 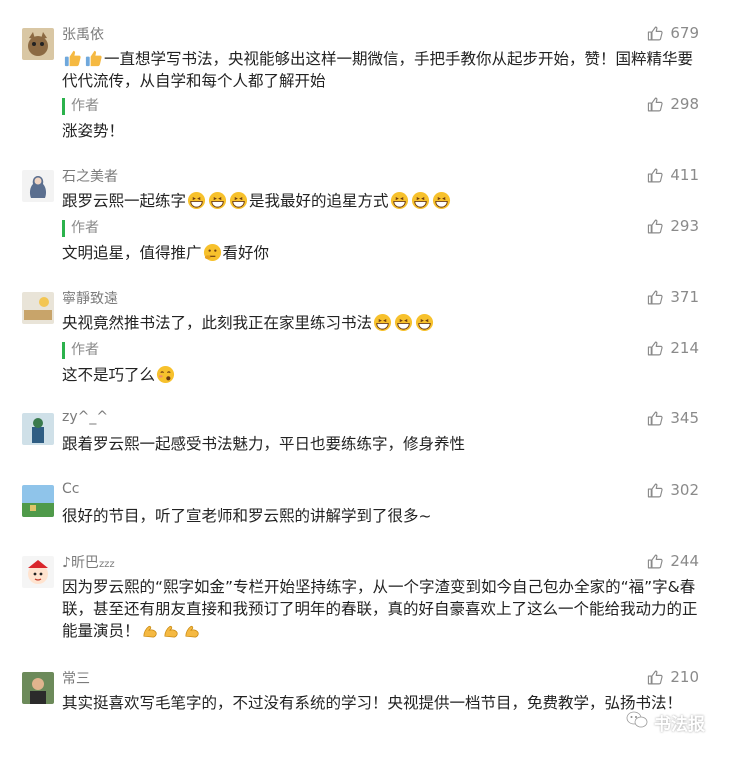 What do you see at coordinates (684, 226) in the screenshot?
I see `like-count: 293` at bounding box center [684, 226].